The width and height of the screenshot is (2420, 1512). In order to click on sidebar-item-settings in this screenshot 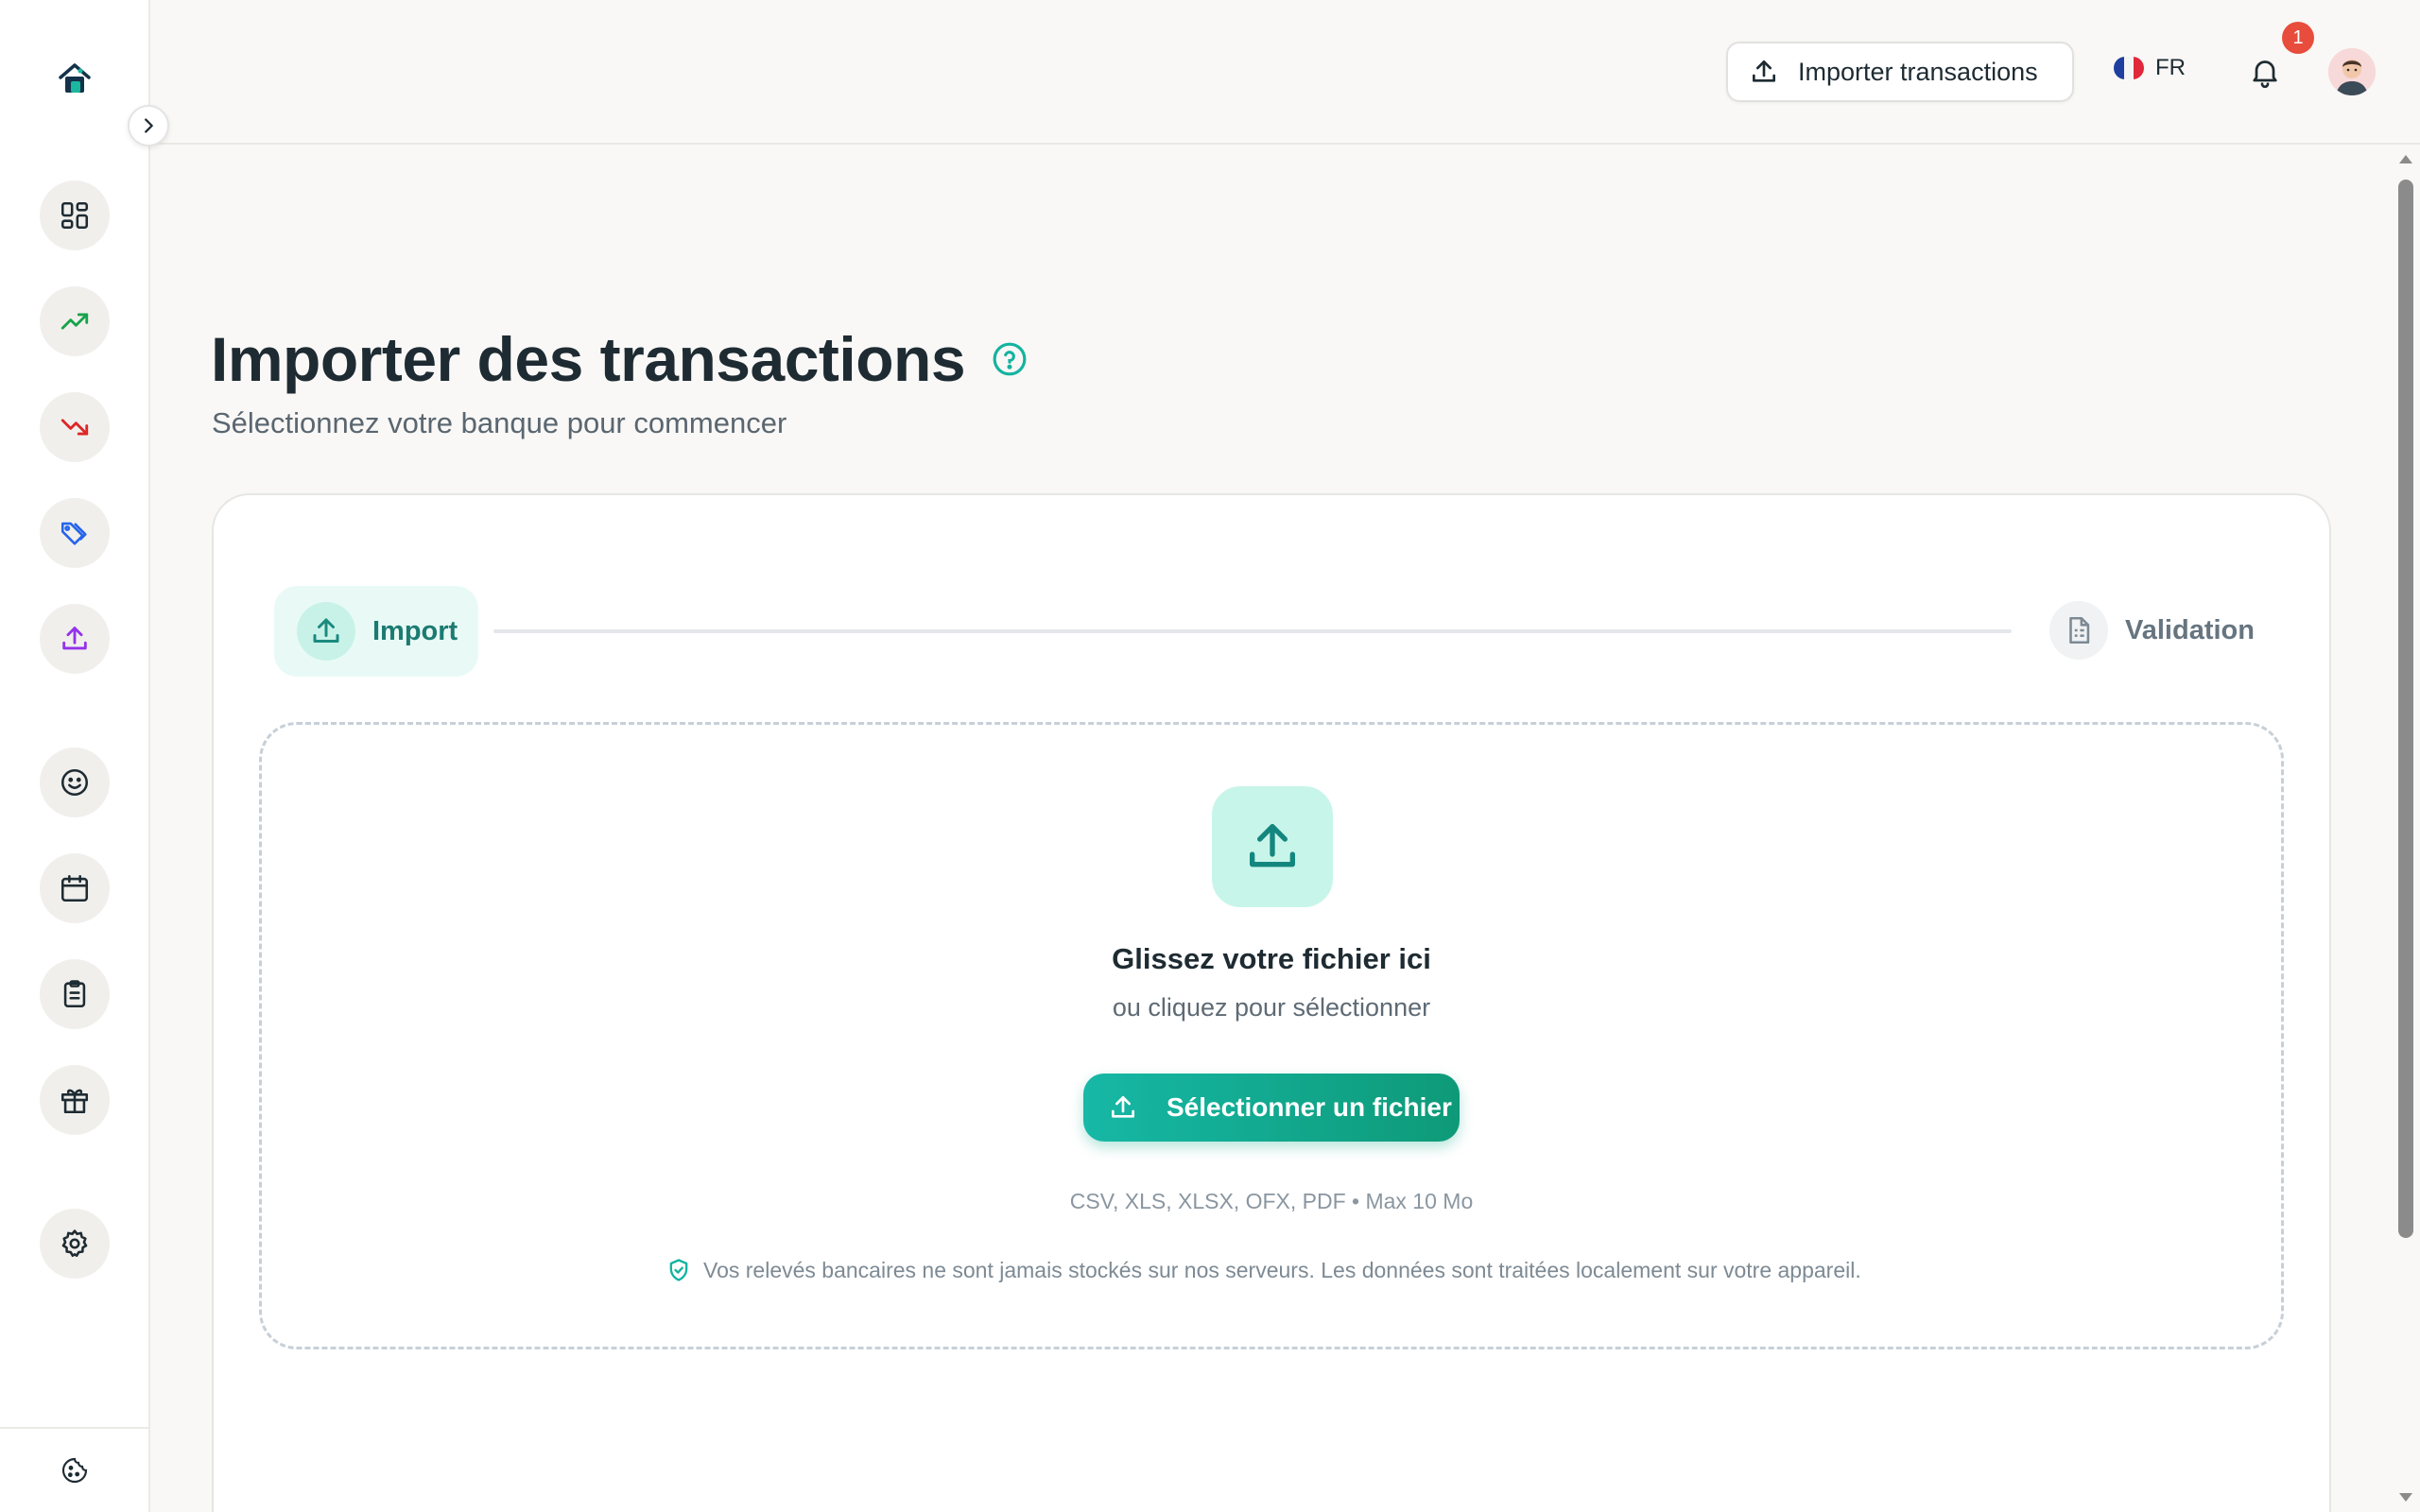, I will do `click(75, 1244)`.